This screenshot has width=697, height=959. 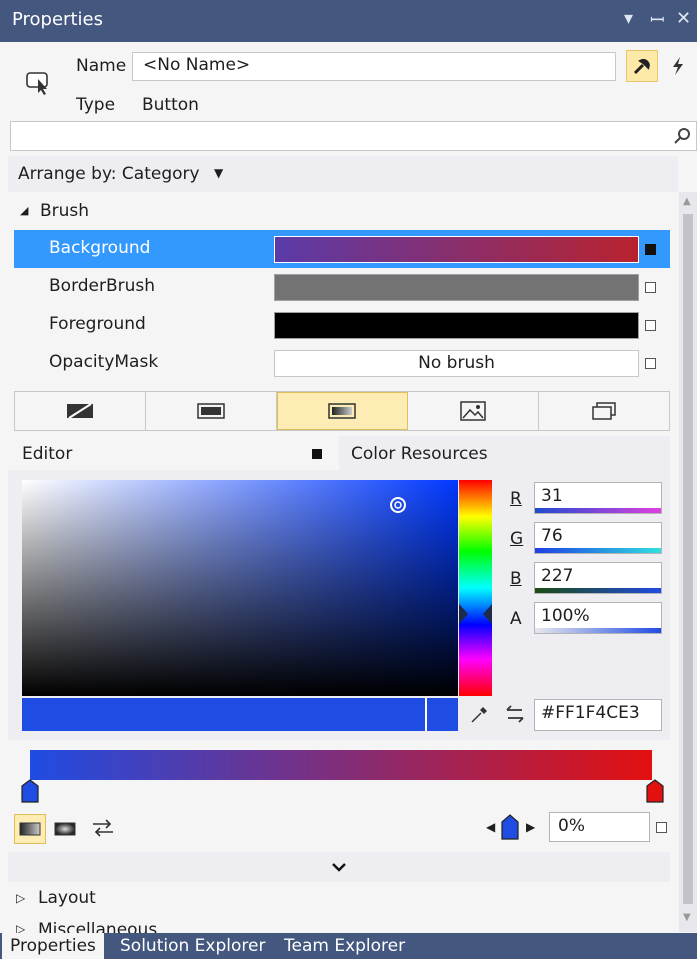 I want to click on g-label: G, so click(x=517, y=539).